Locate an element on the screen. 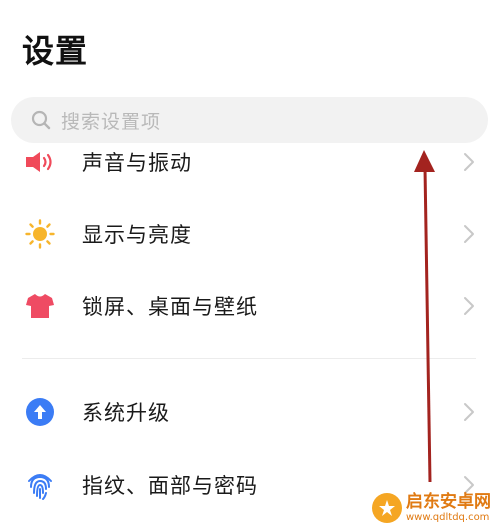  settings-item-label: 指纹、面部与密码 is located at coordinates (170, 486).